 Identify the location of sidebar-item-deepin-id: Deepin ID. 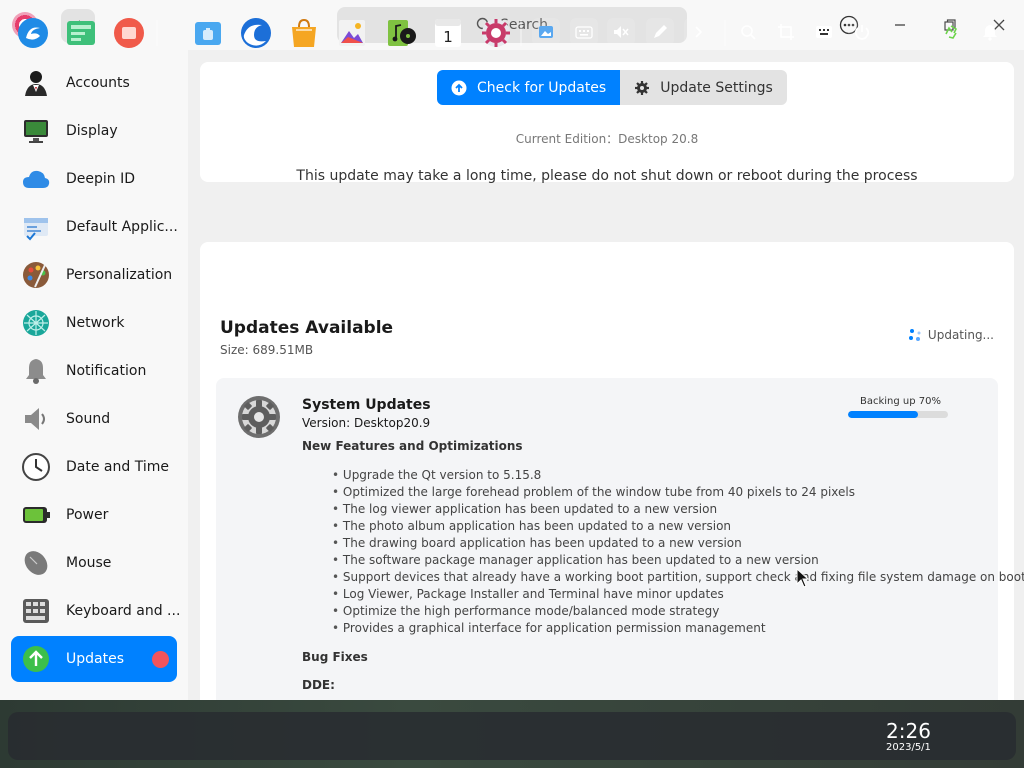
(94, 179).